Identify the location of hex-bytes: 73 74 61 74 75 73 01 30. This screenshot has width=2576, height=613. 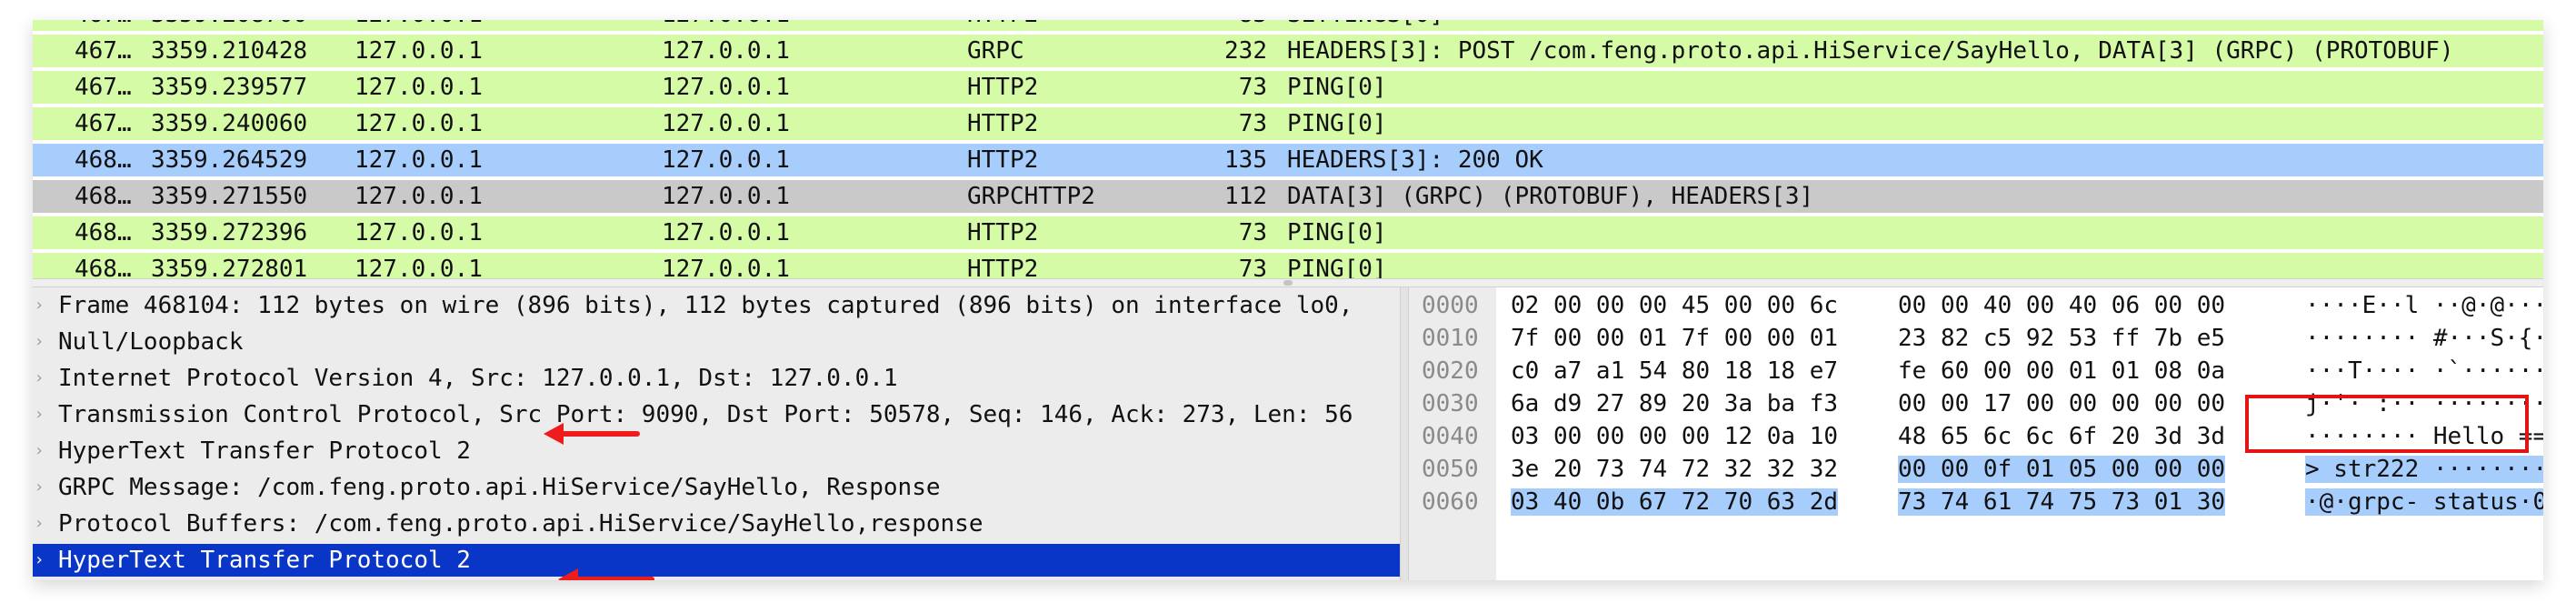
(2062, 502).